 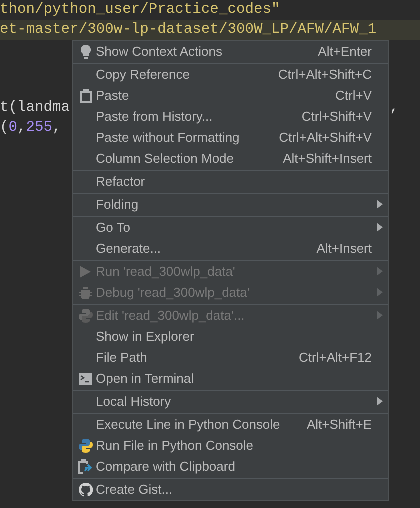 I want to click on menu-item: Paste without Formatting Ctrl+Alt+Shift+V, so click(x=230, y=137).